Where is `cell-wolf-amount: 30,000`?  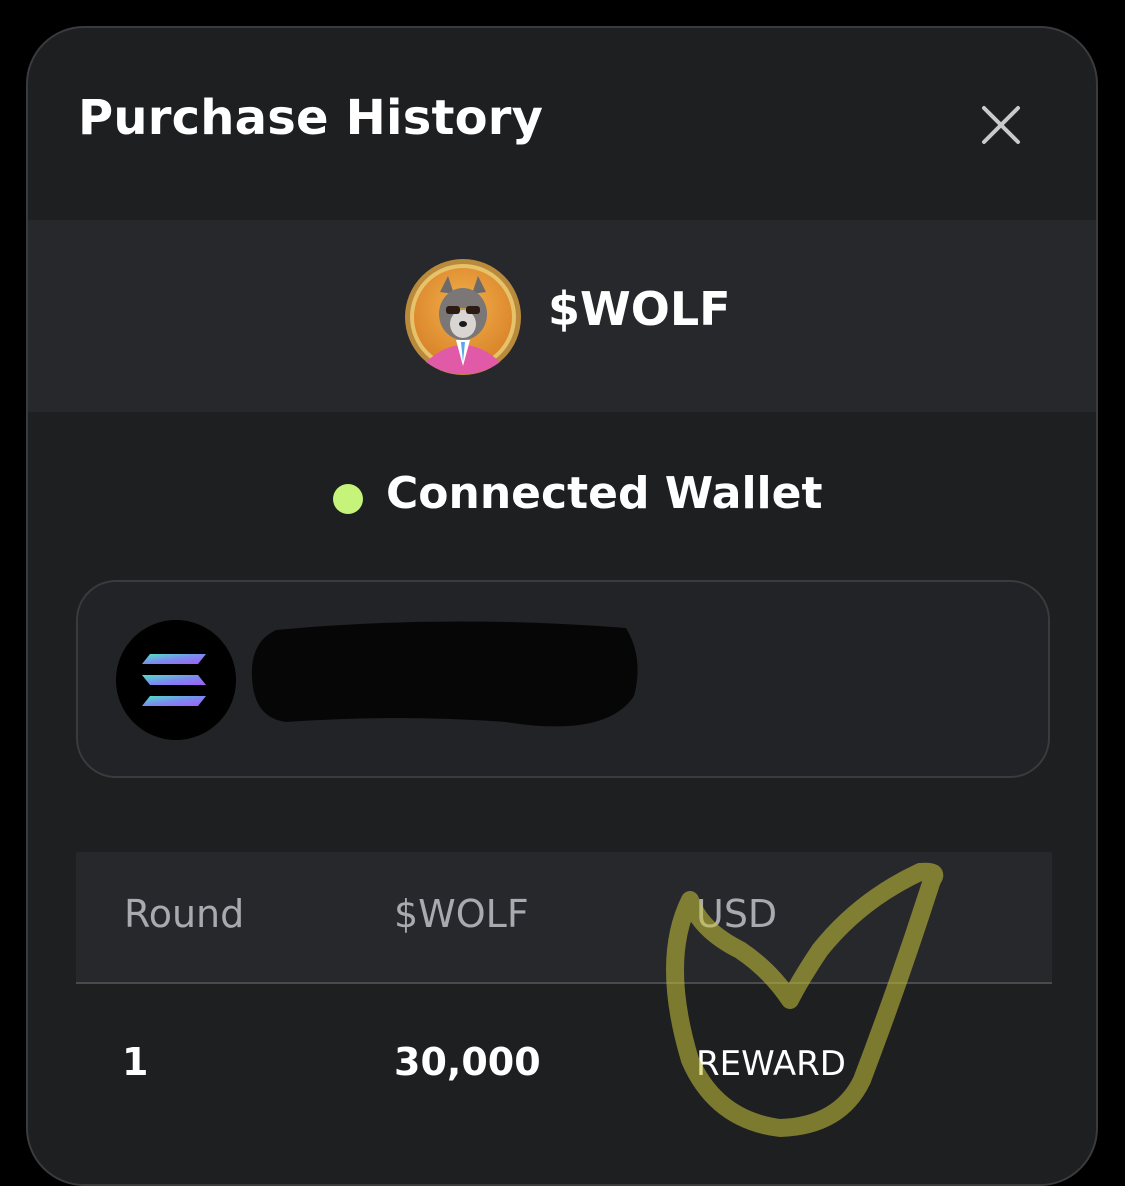 cell-wolf-amount: 30,000 is located at coordinates (467, 1062).